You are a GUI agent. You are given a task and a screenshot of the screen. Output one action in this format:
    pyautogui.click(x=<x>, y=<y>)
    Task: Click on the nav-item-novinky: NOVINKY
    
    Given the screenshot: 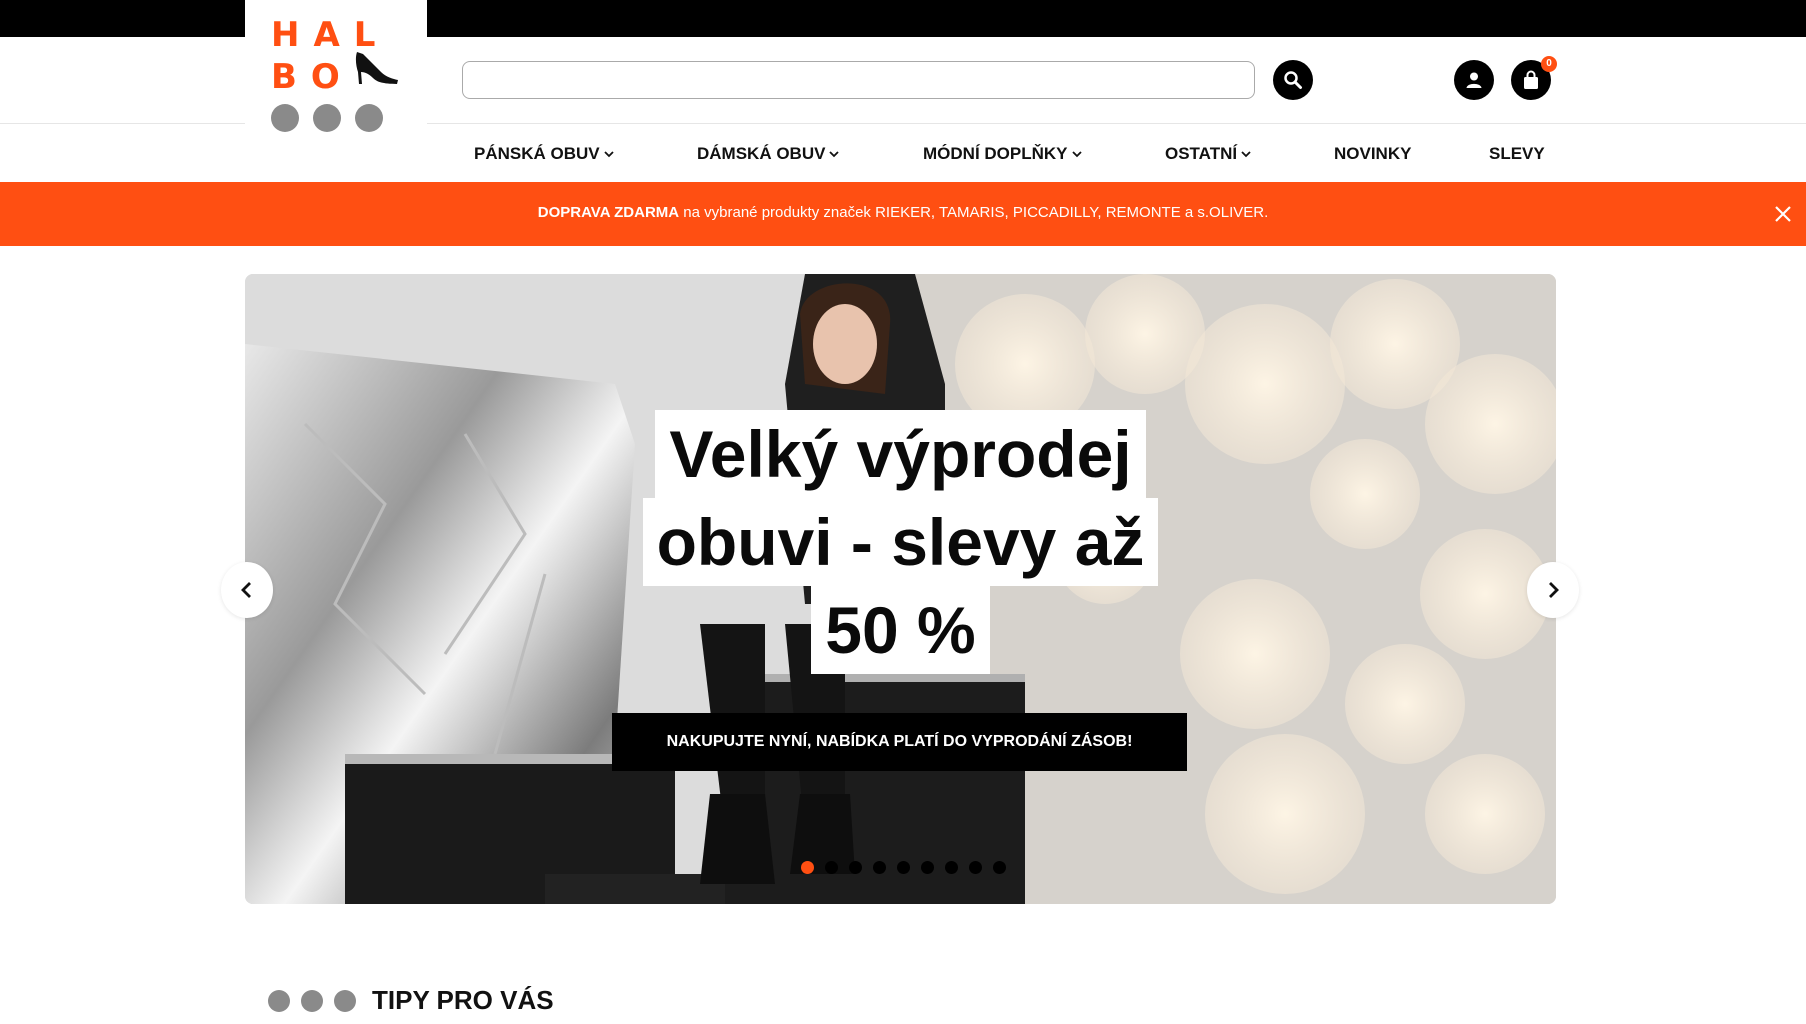 What is the action you would take?
    pyautogui.click(x=1372, y=154)
    